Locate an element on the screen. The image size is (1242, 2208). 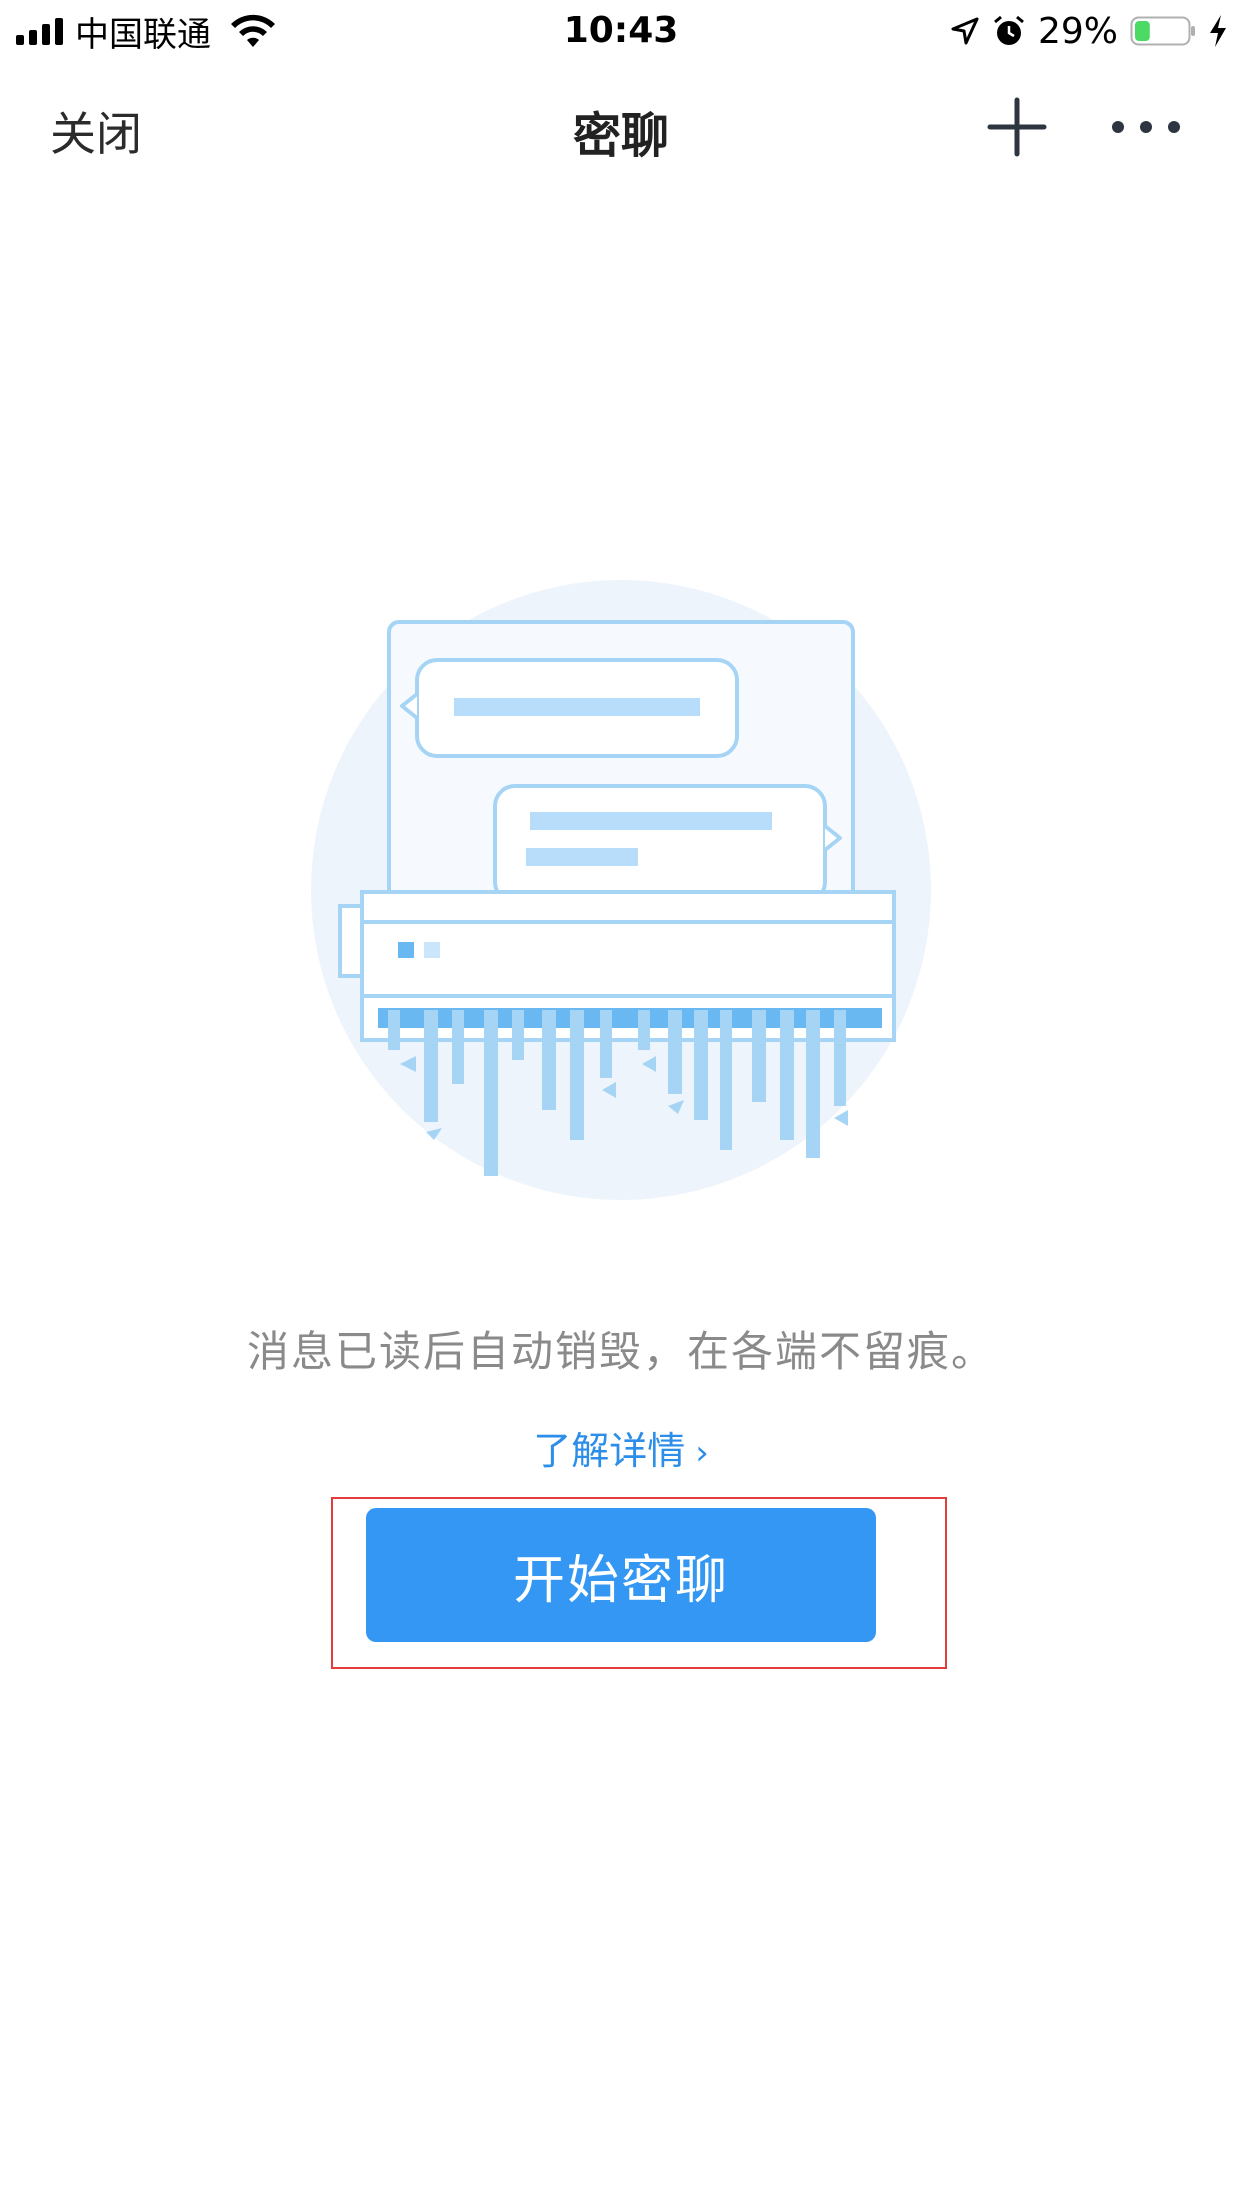
alarm-icon is located at coordinates (1009, 30).